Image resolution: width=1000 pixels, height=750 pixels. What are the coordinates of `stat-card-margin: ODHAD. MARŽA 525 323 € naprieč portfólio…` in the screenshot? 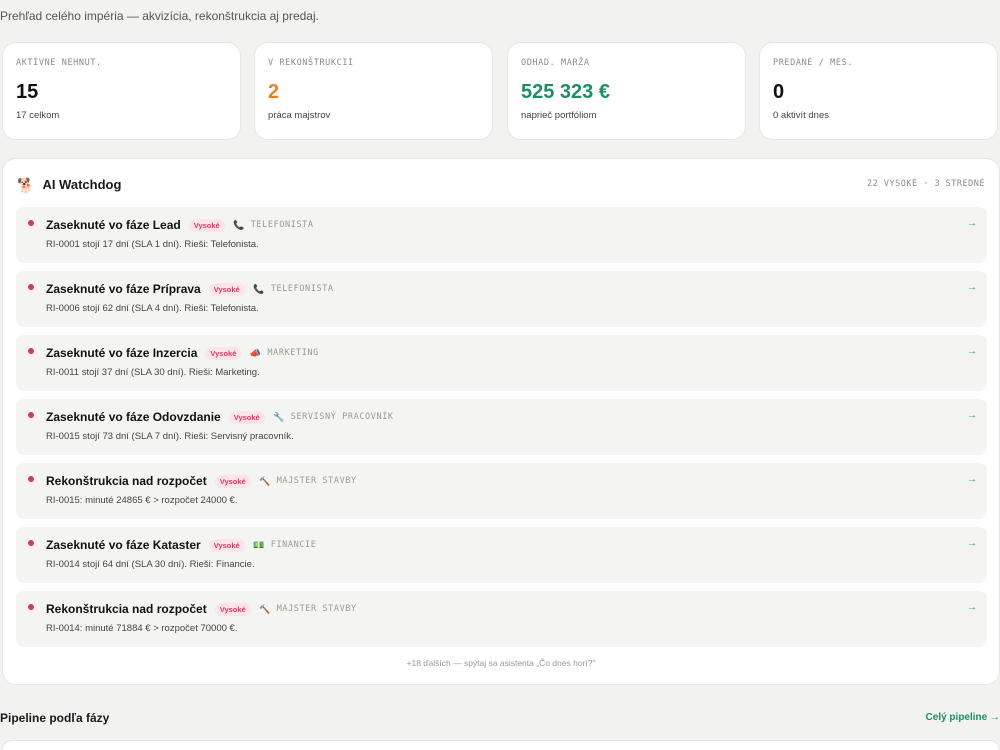 It's located at (626, 91).